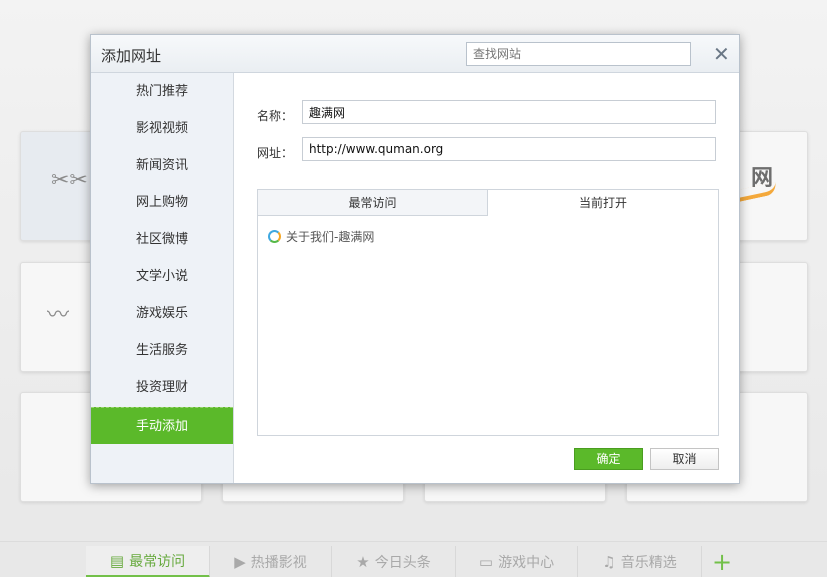  What do you see at coordinates (275, 153) in the screenshot?
I see `url-label: 网址：` at bounding box center [275, 153].